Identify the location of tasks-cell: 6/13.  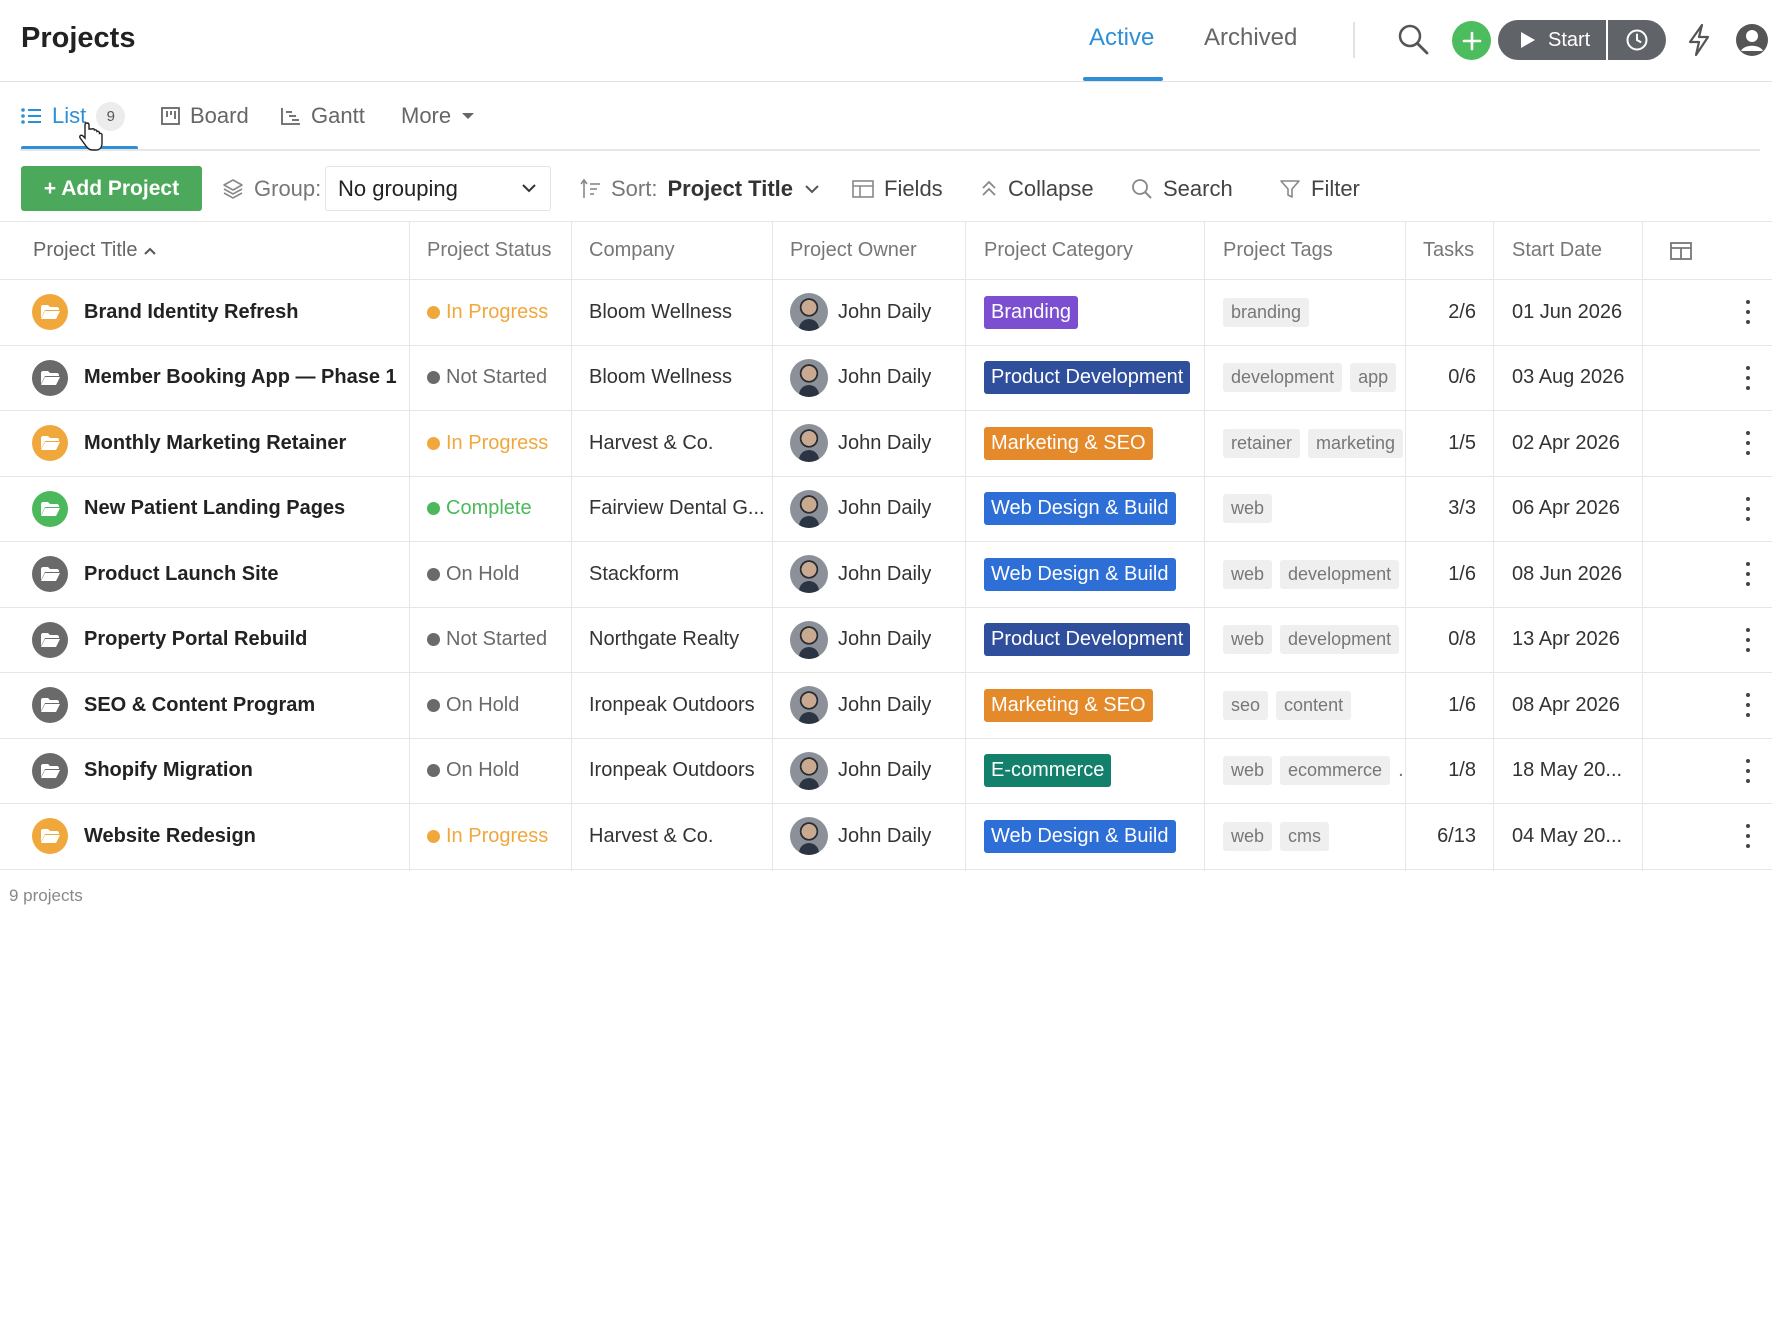
(1443, 836).